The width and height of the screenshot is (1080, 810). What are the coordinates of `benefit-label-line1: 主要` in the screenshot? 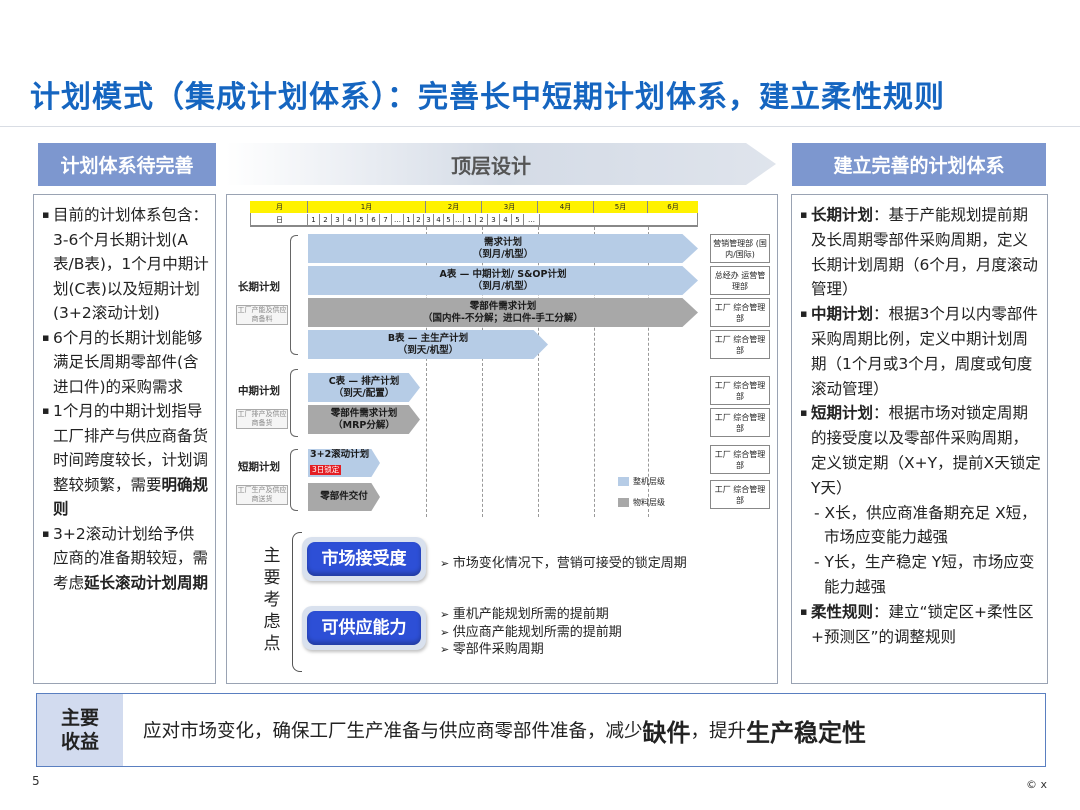 It's located at (79, 718).